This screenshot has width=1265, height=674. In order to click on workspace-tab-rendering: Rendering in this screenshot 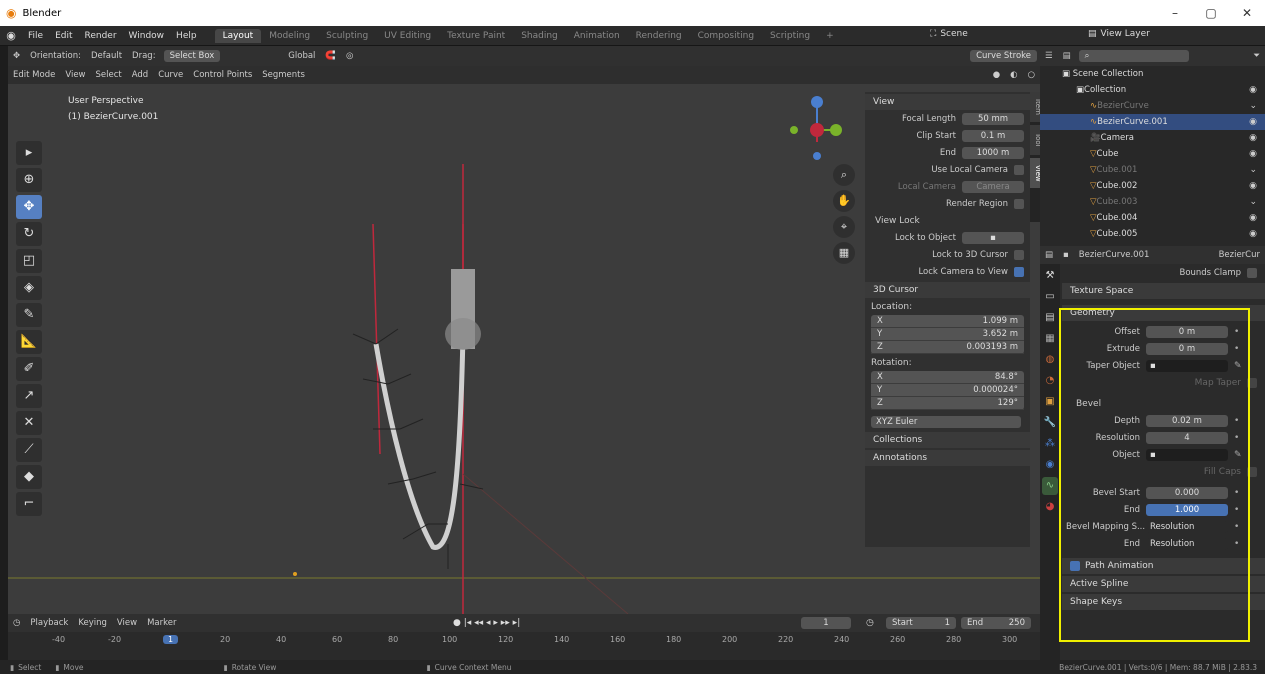, I will do `click(659, 36)`.